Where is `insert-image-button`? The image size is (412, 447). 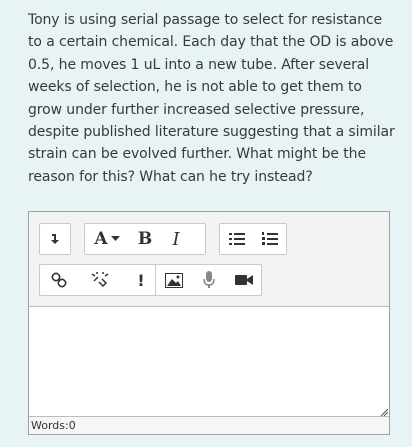
insert-image-button is located at coordinates (173, 280).